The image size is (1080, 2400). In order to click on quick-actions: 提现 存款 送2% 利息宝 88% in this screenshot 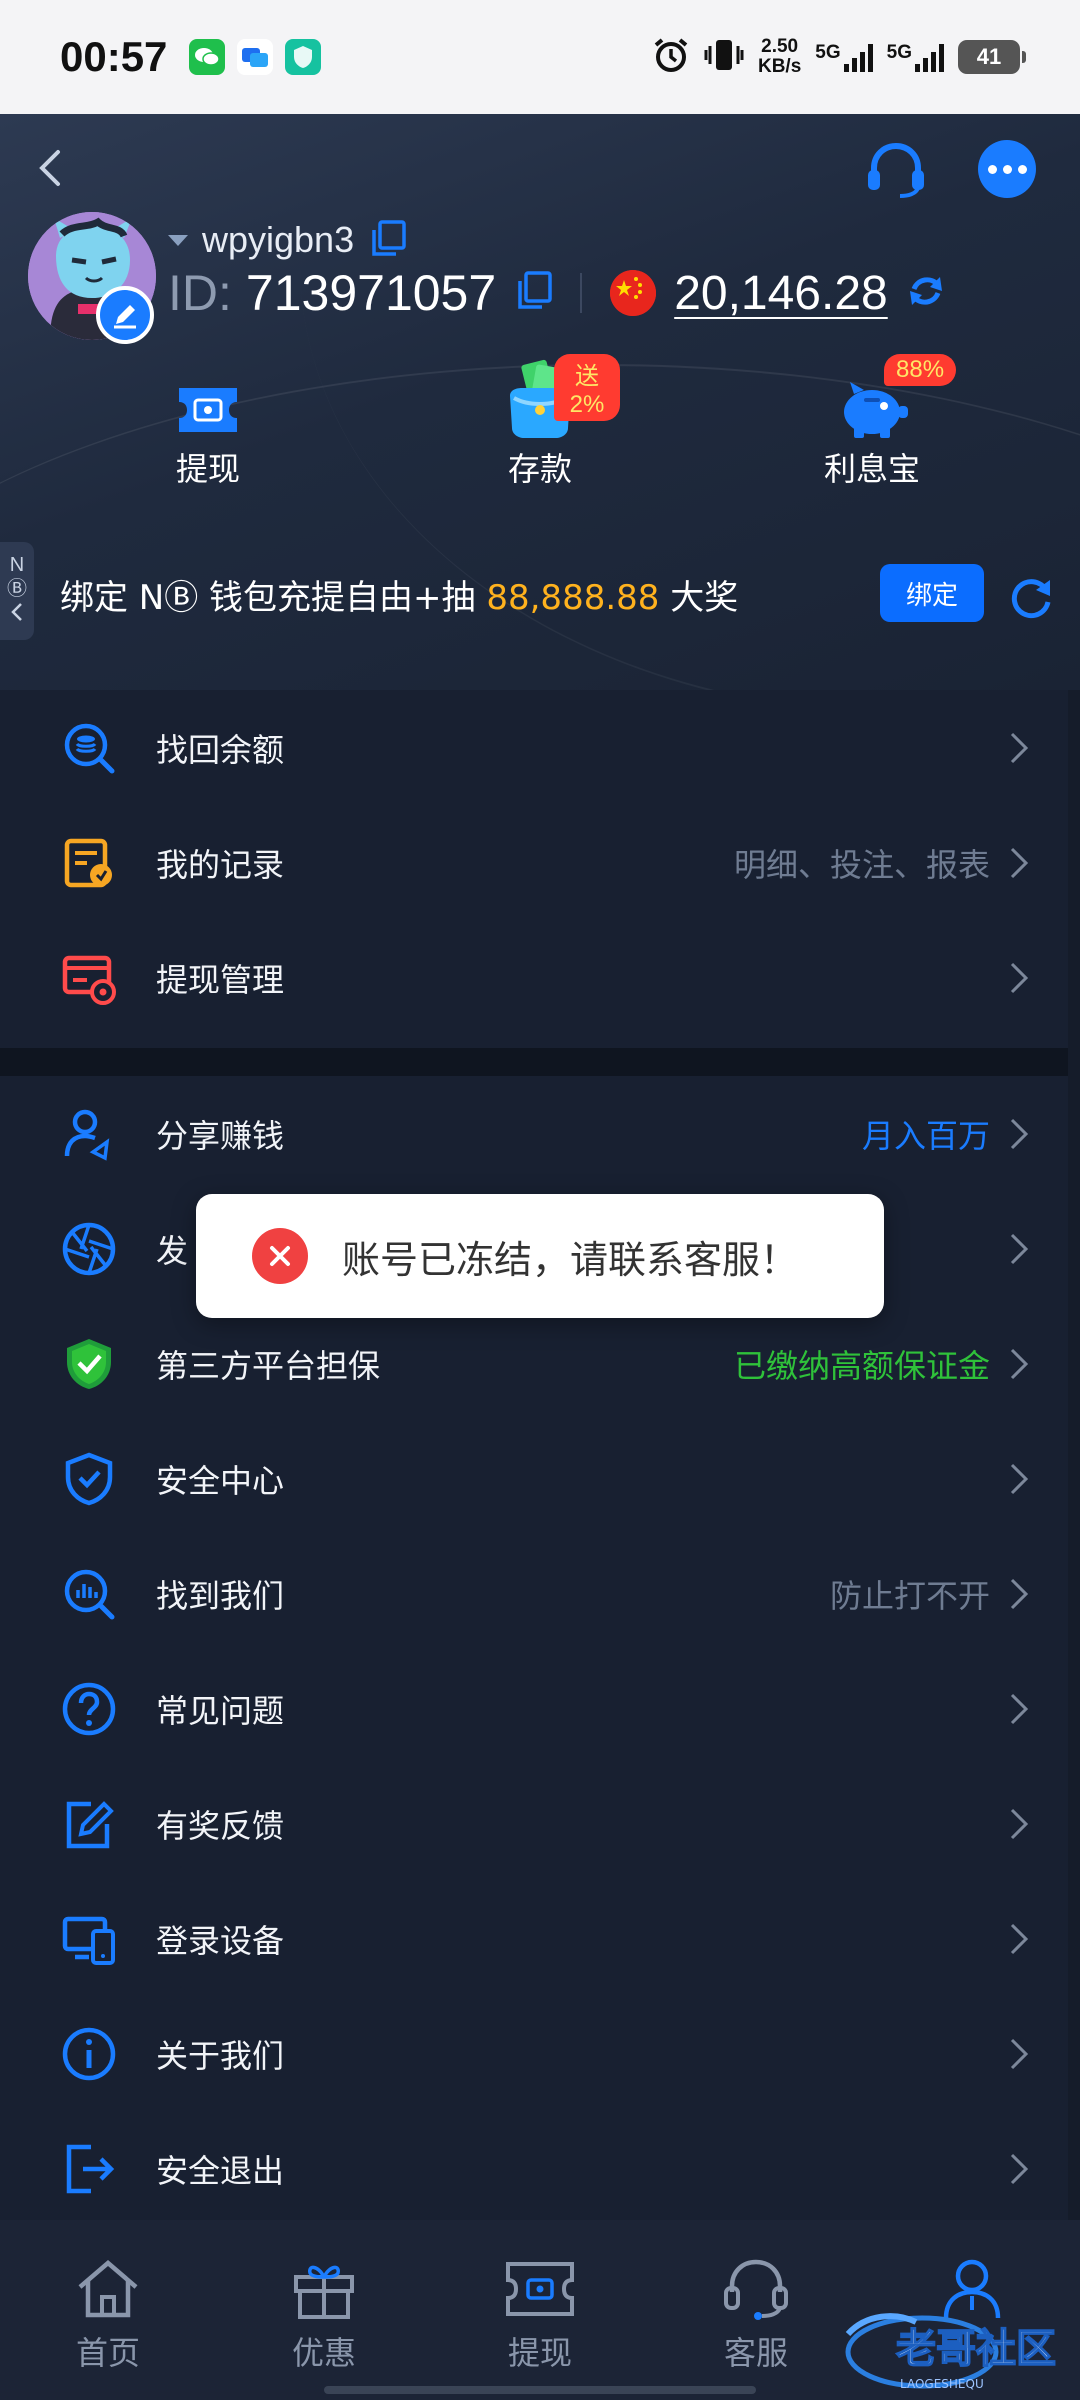, I will do `click(540, 428)`.